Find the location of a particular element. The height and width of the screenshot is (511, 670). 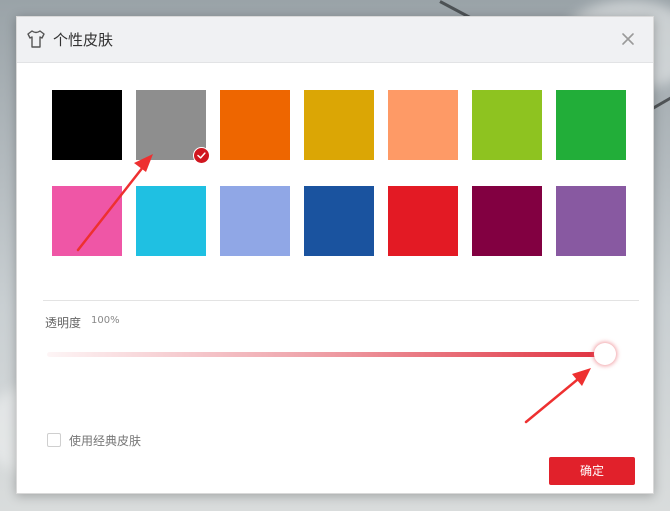

divider is located at coordinates (341, 300).